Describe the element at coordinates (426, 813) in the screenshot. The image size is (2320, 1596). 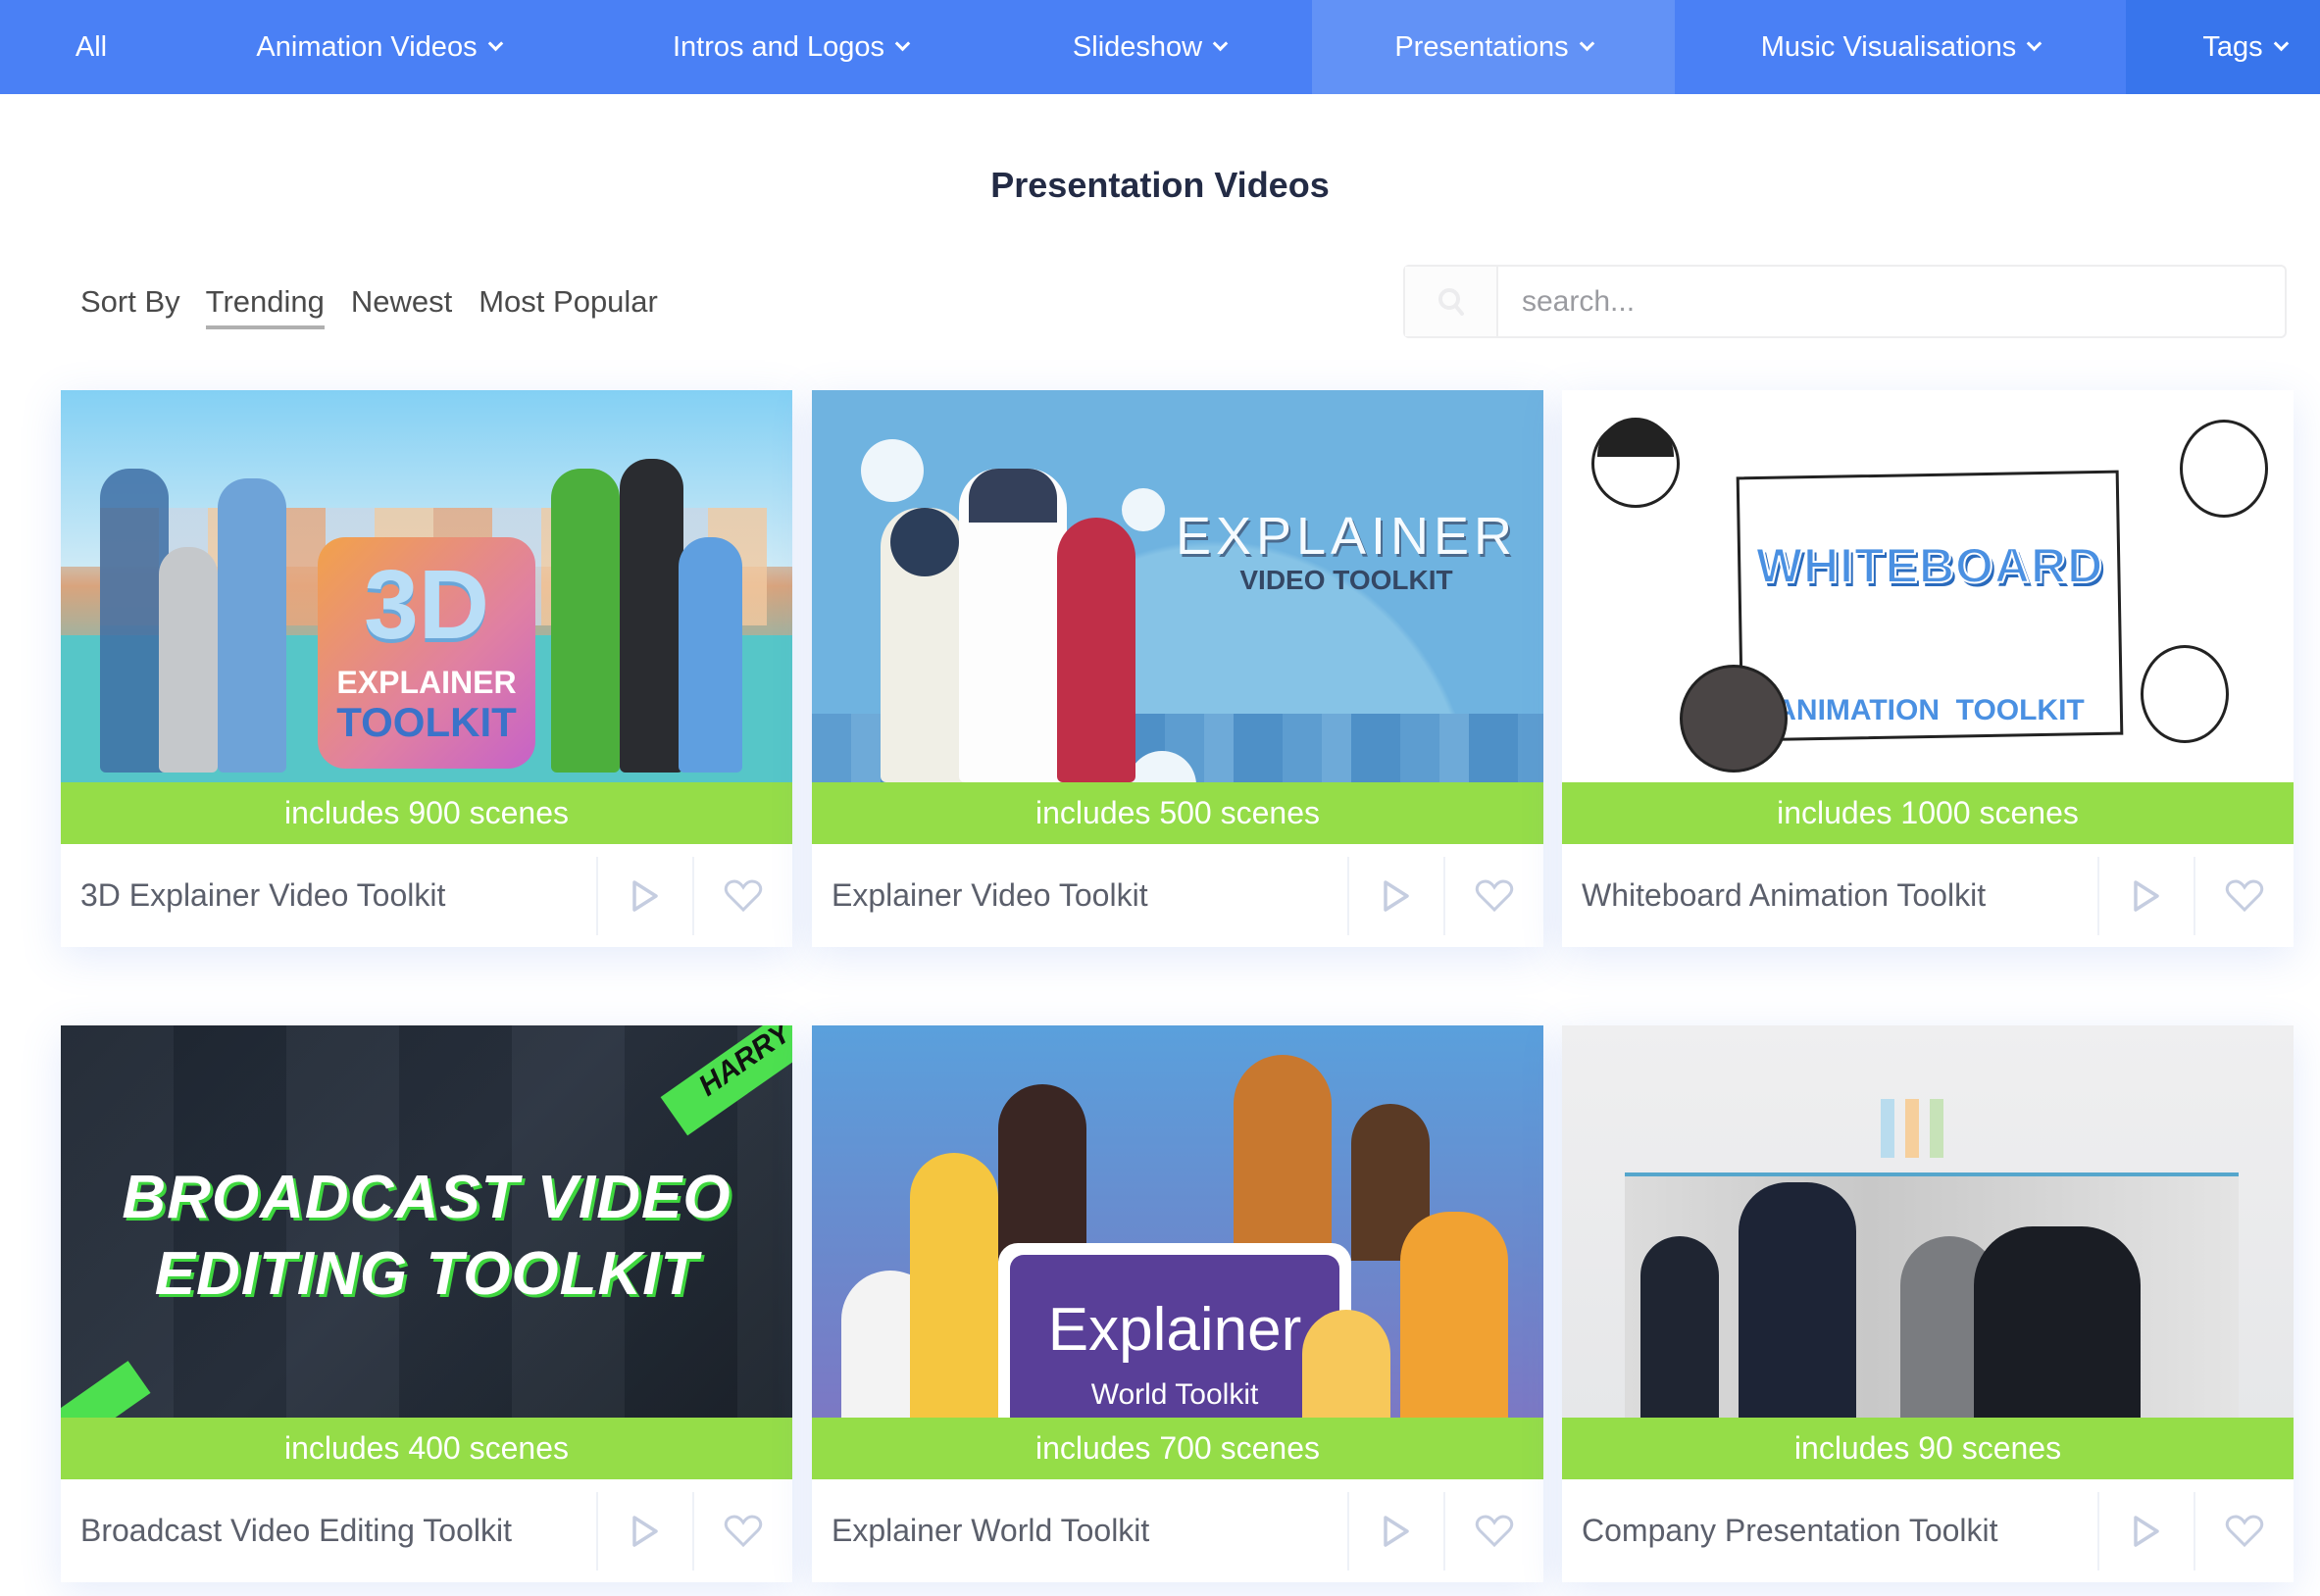
I see `scenes-count-badge: includes 900 scenes` at that location.